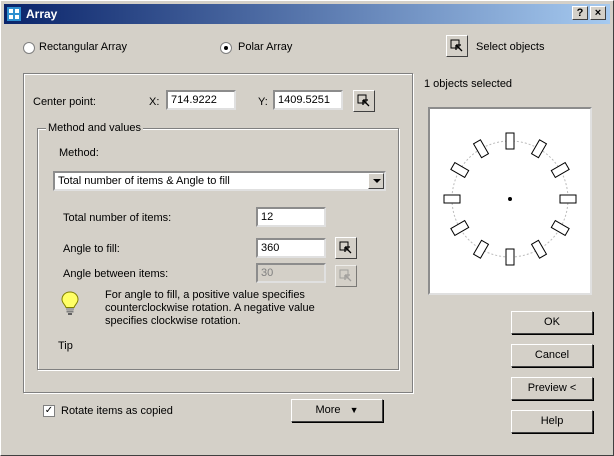  What do you see at coordinates (29, 48) in the screenshot?
I see `rectangular-array-radio` at bounding box center [29, 48].